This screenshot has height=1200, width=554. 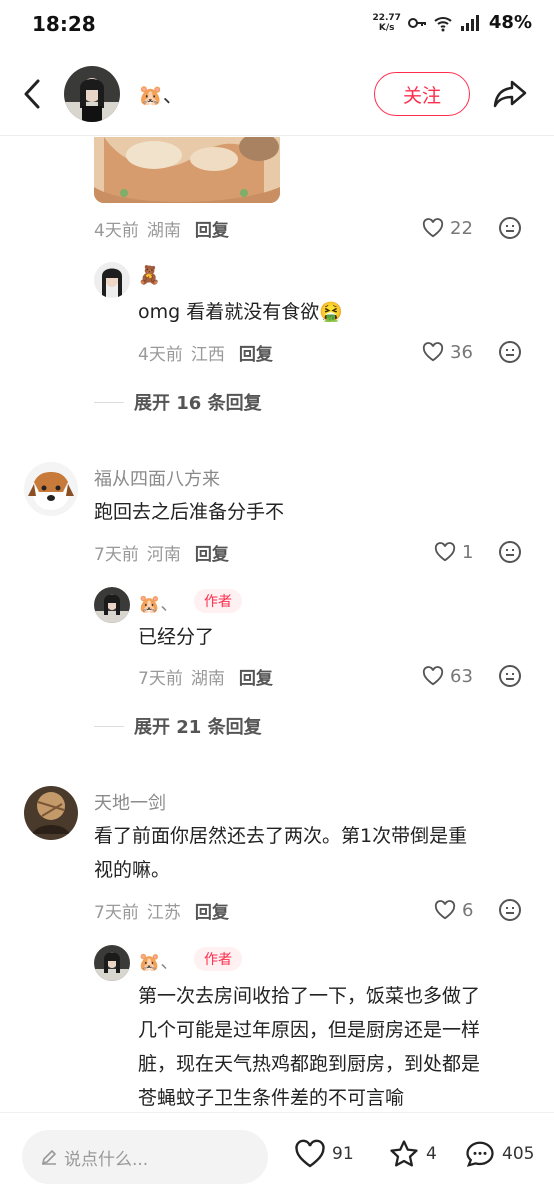 I want to click on expand-replies-button: 展开 21 条回复, so click(x=178, y=726).